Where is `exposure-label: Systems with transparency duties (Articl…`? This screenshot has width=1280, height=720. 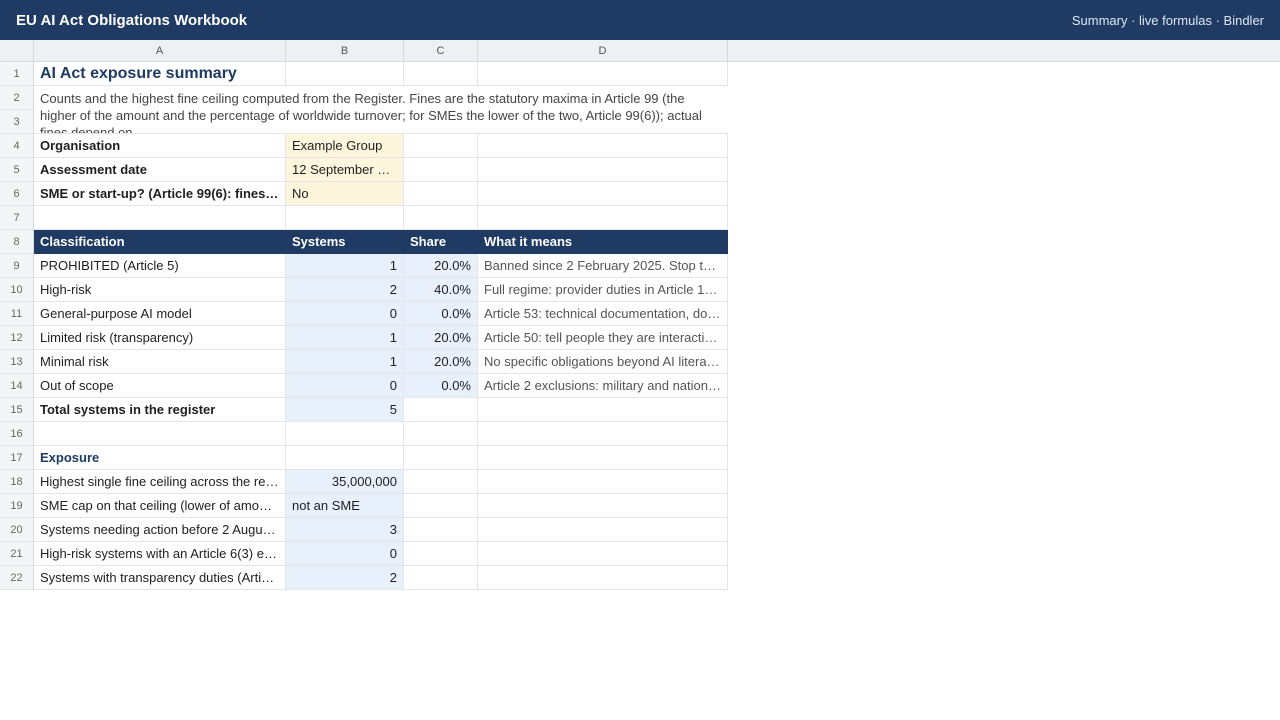
exposure-label: Systems with transparency duties (Articl… is located at coordinates (160, 578).